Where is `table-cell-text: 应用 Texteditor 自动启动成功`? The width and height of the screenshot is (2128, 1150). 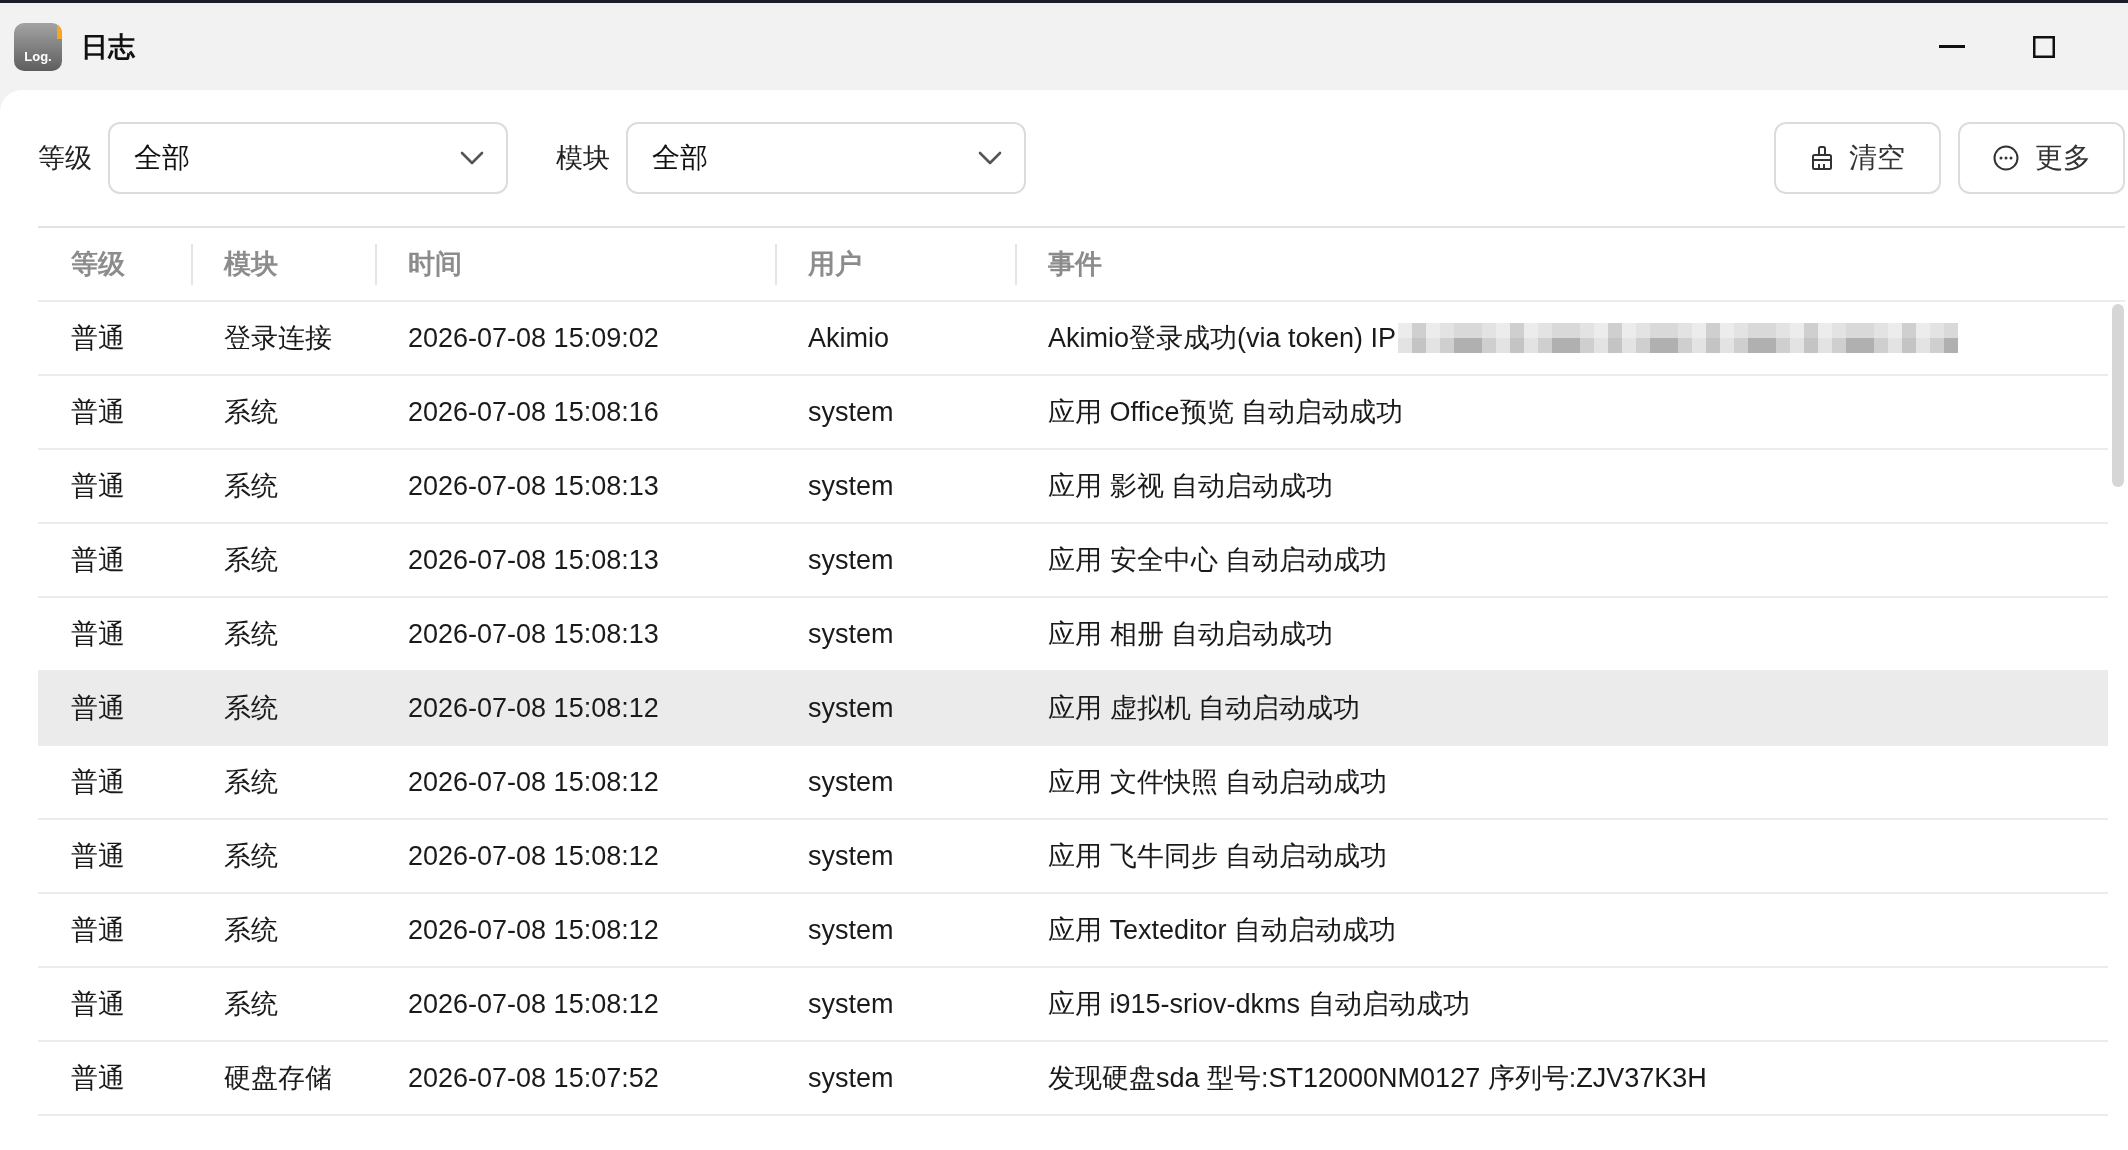
table-cell-text: 应用 Texteditor 自动启动成功 is located at coordinates (1222, 930).